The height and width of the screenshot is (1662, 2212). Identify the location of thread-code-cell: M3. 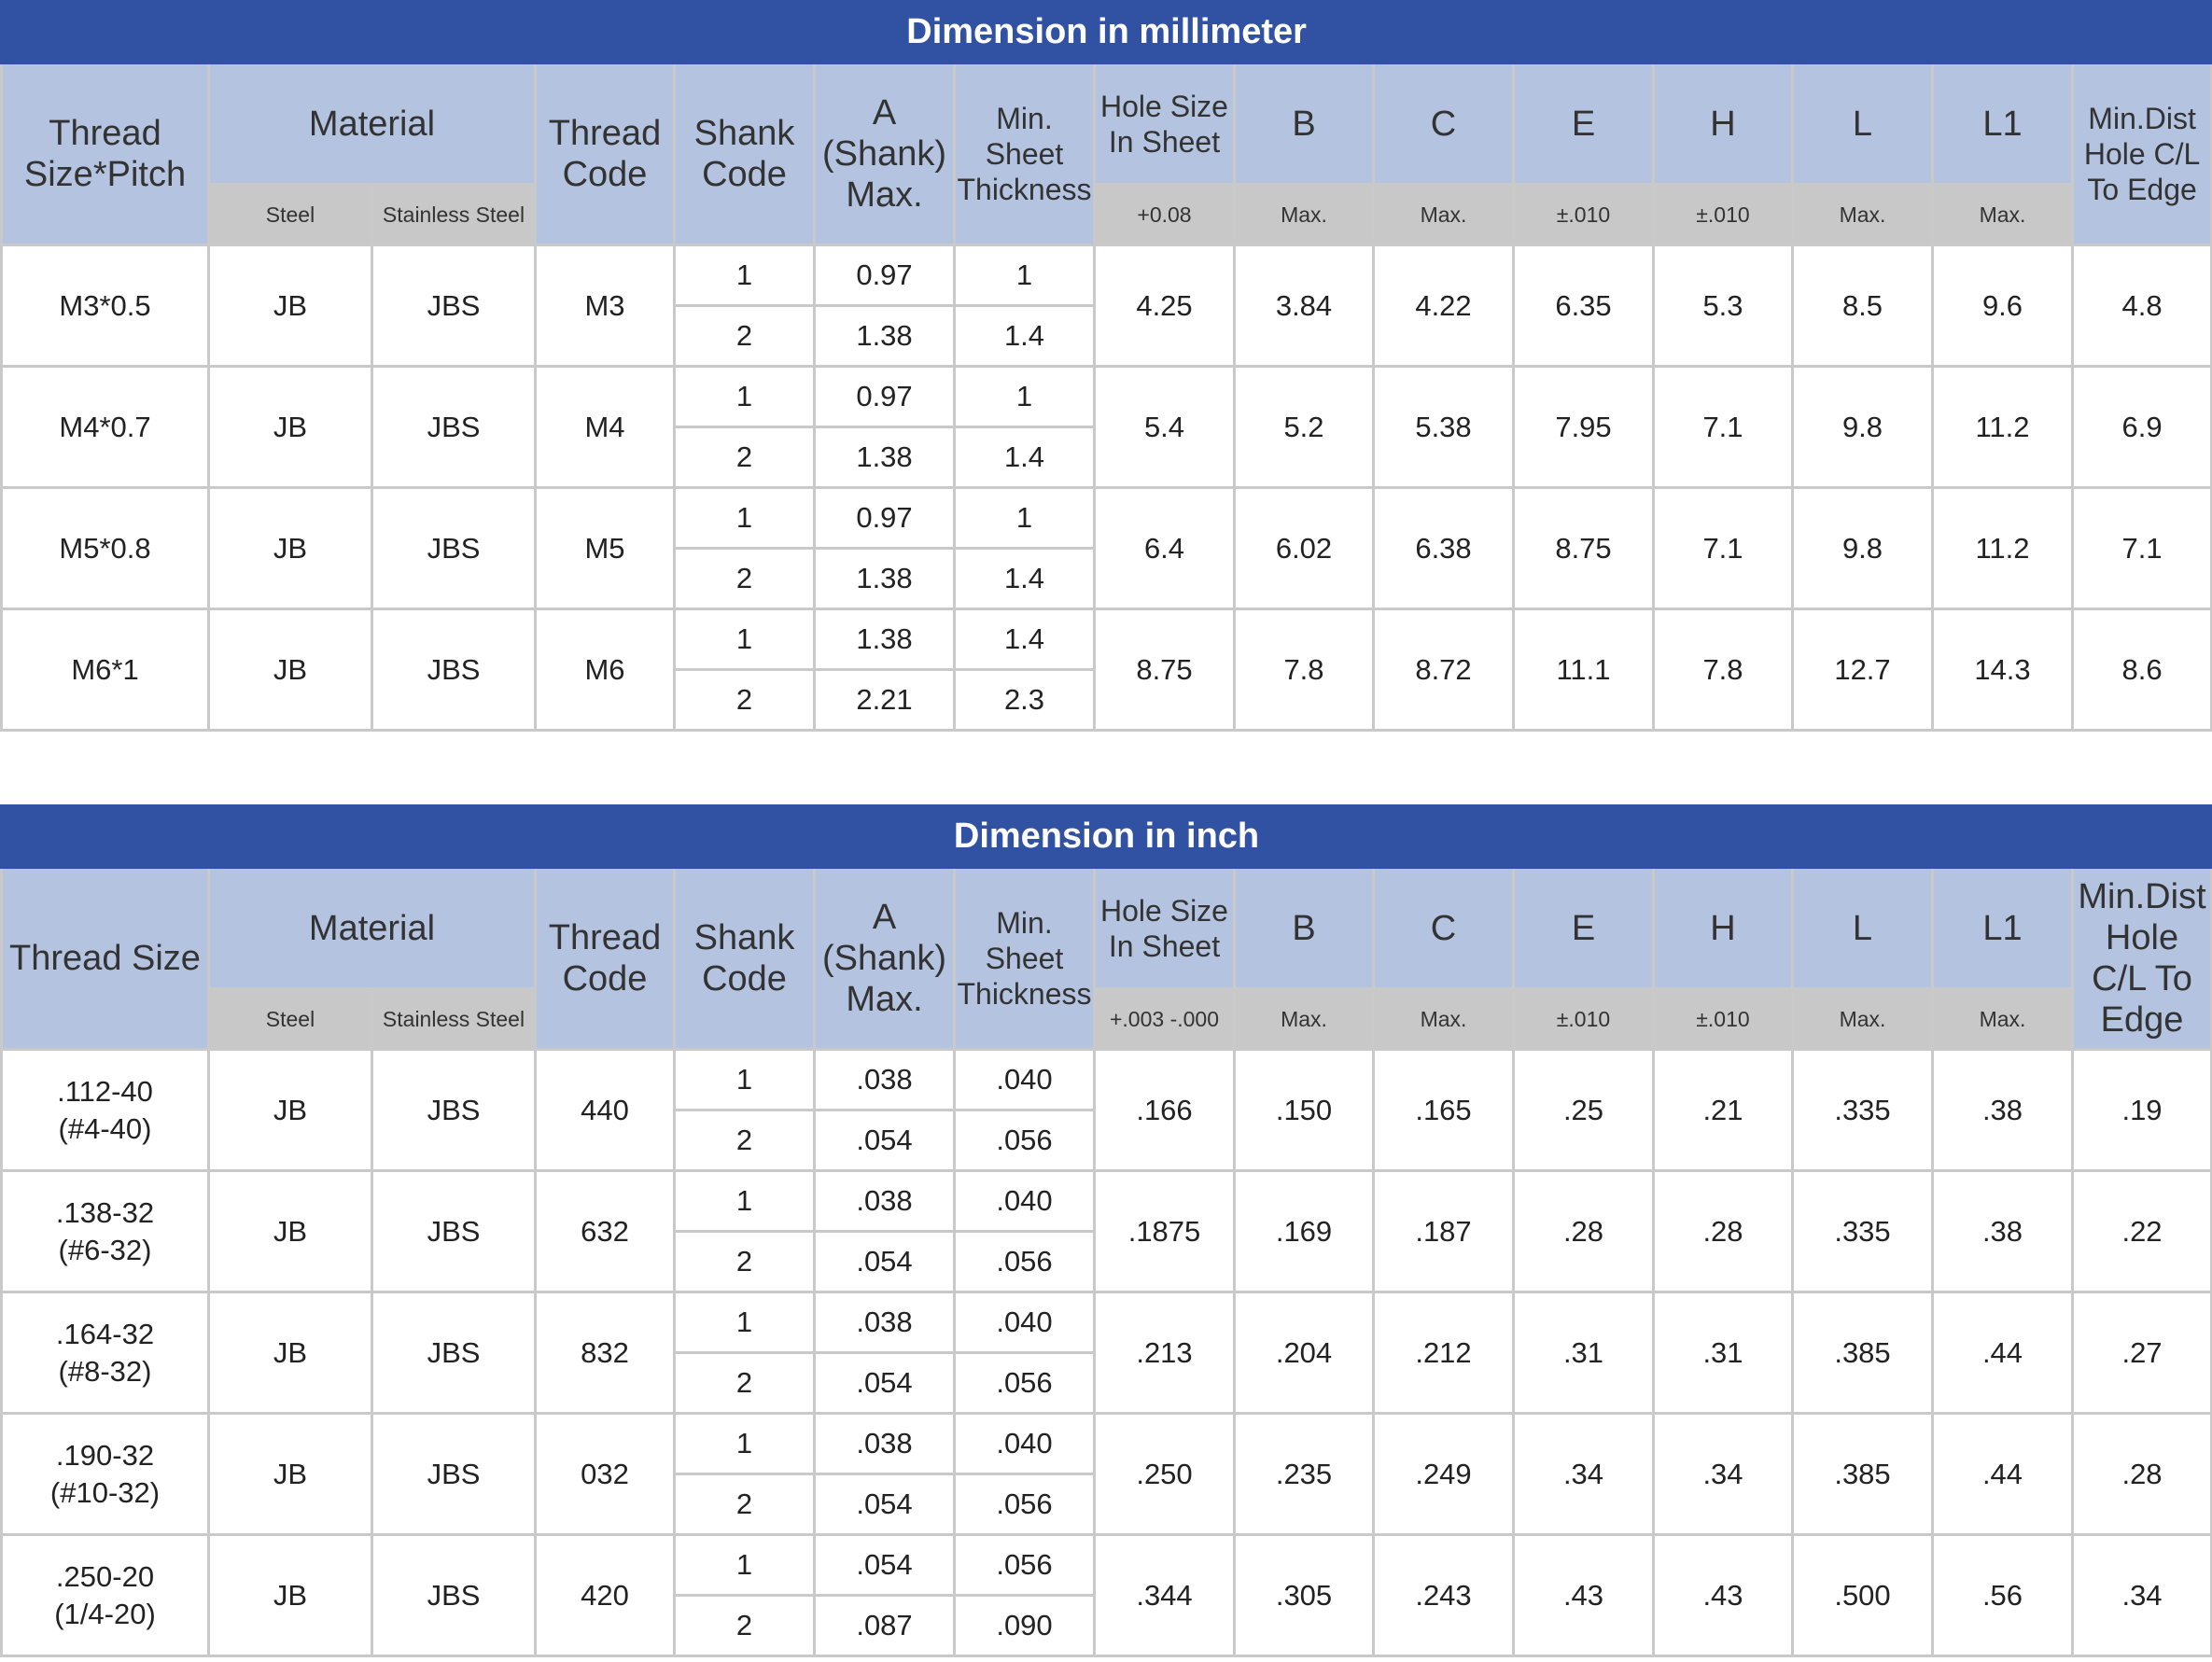
(605, 306).